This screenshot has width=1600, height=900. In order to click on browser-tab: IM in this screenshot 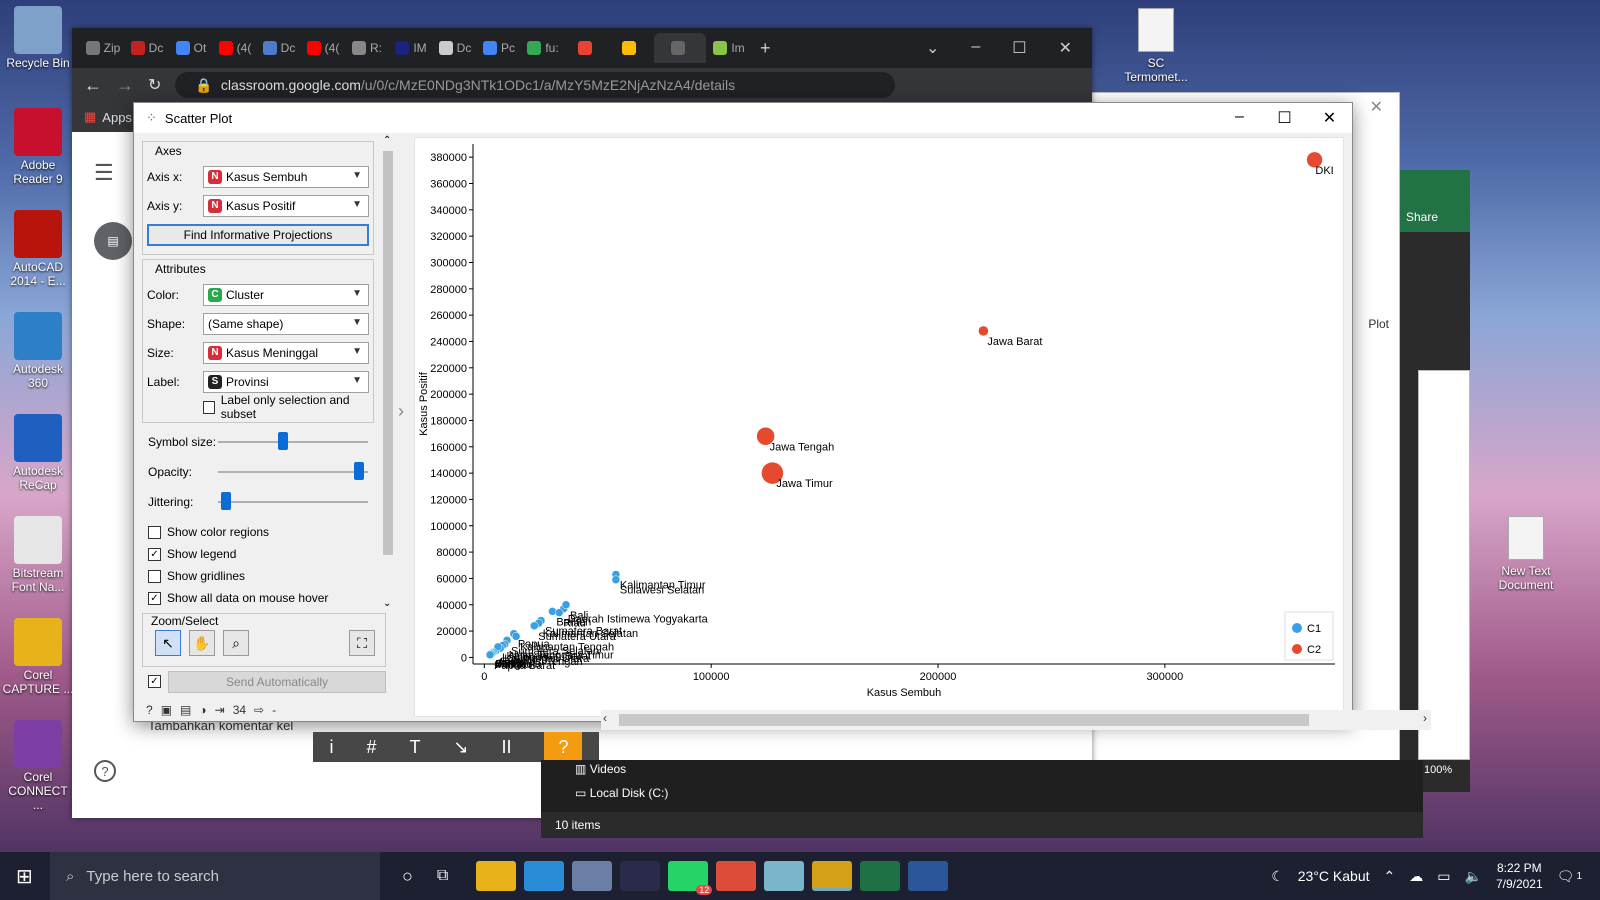, I will do `click(411, 48)`.